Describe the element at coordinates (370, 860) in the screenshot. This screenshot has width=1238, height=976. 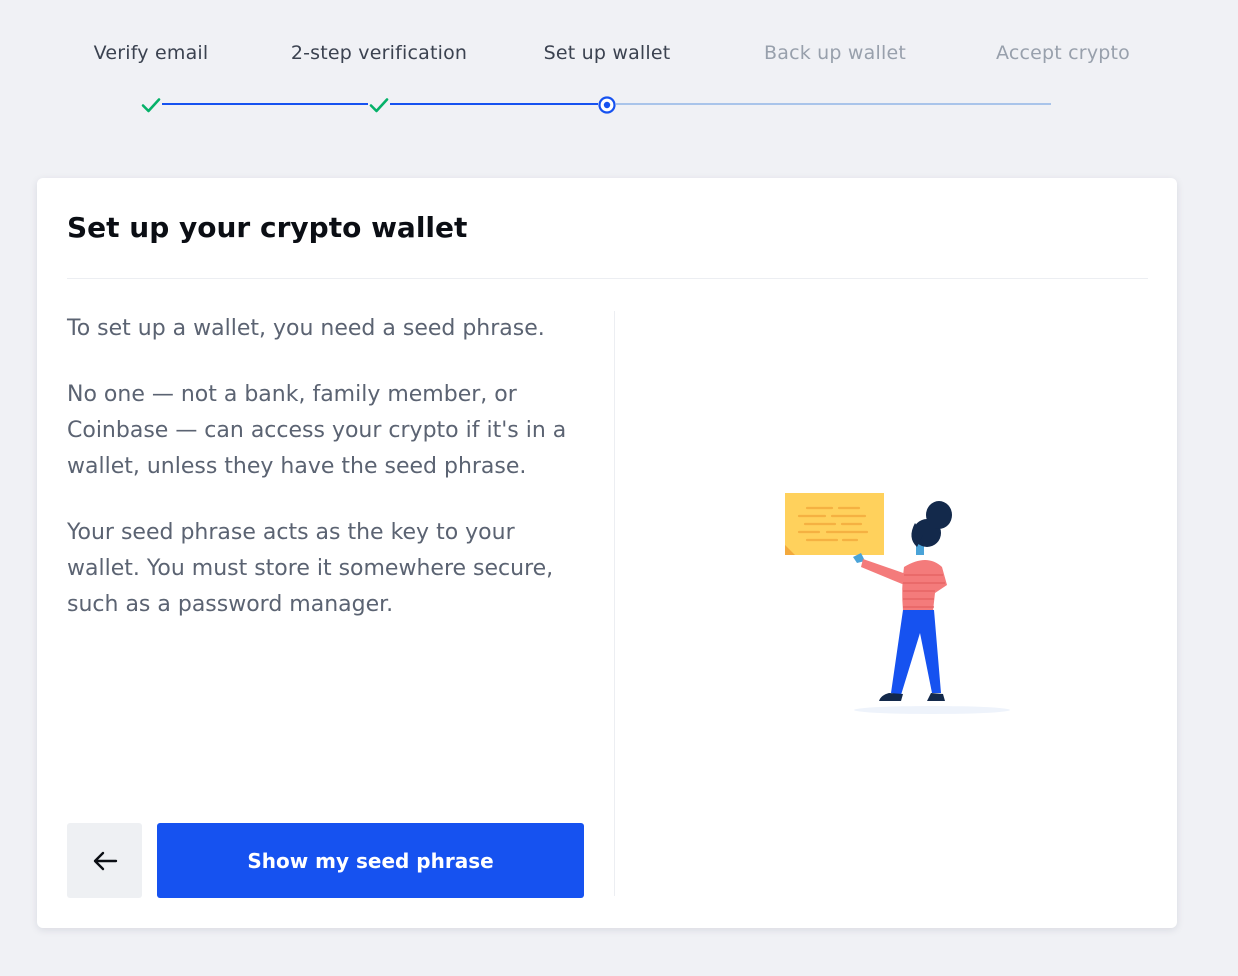
I see `show-seed-phrase-button: Show my seed phrase` at that location.